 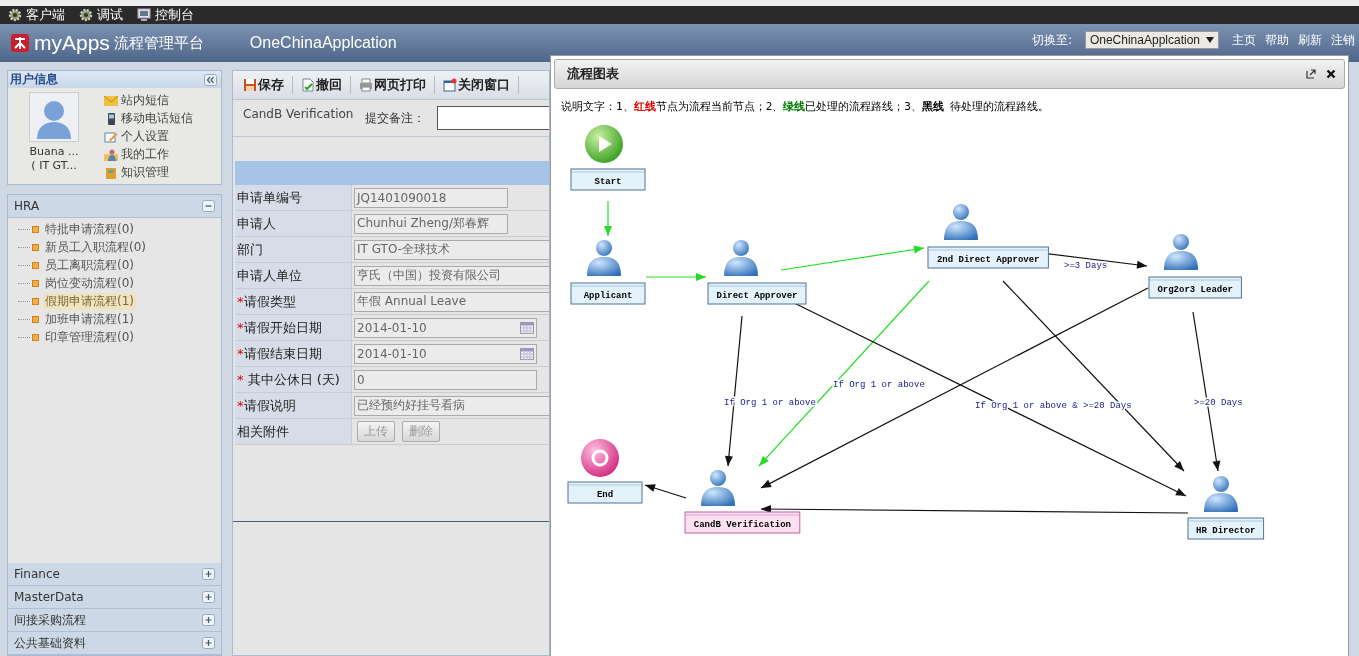 I want to click on process-node: Applicant, so click(x=608, y=293).